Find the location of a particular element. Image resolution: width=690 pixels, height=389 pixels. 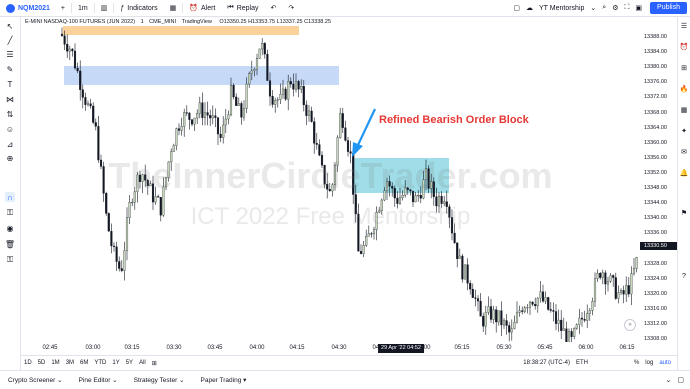

camera-icon: ▣ is located at coordinates (638, 8).